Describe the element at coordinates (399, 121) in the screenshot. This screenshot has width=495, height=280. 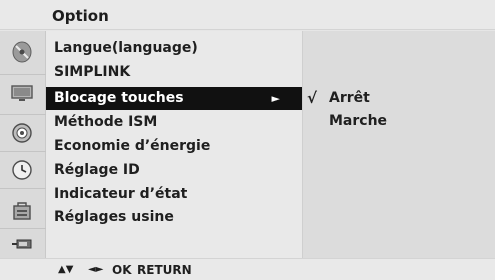
I see `option-marche: Marche` at that location.